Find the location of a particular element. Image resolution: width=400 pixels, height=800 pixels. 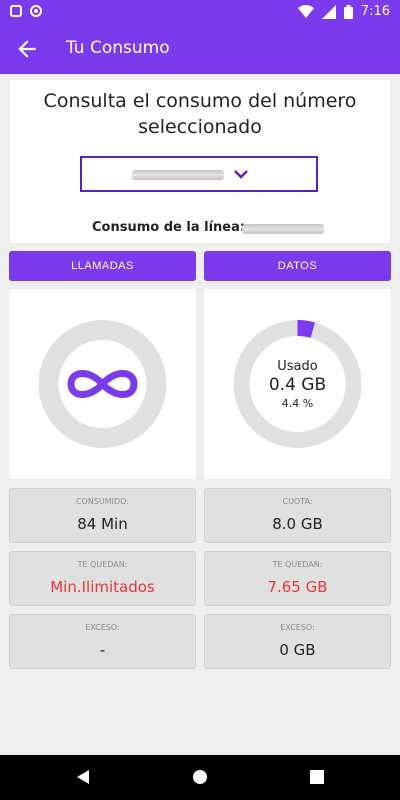

llamadas-exceso-card: EXCESO: - is located at coordinates (102, 641).